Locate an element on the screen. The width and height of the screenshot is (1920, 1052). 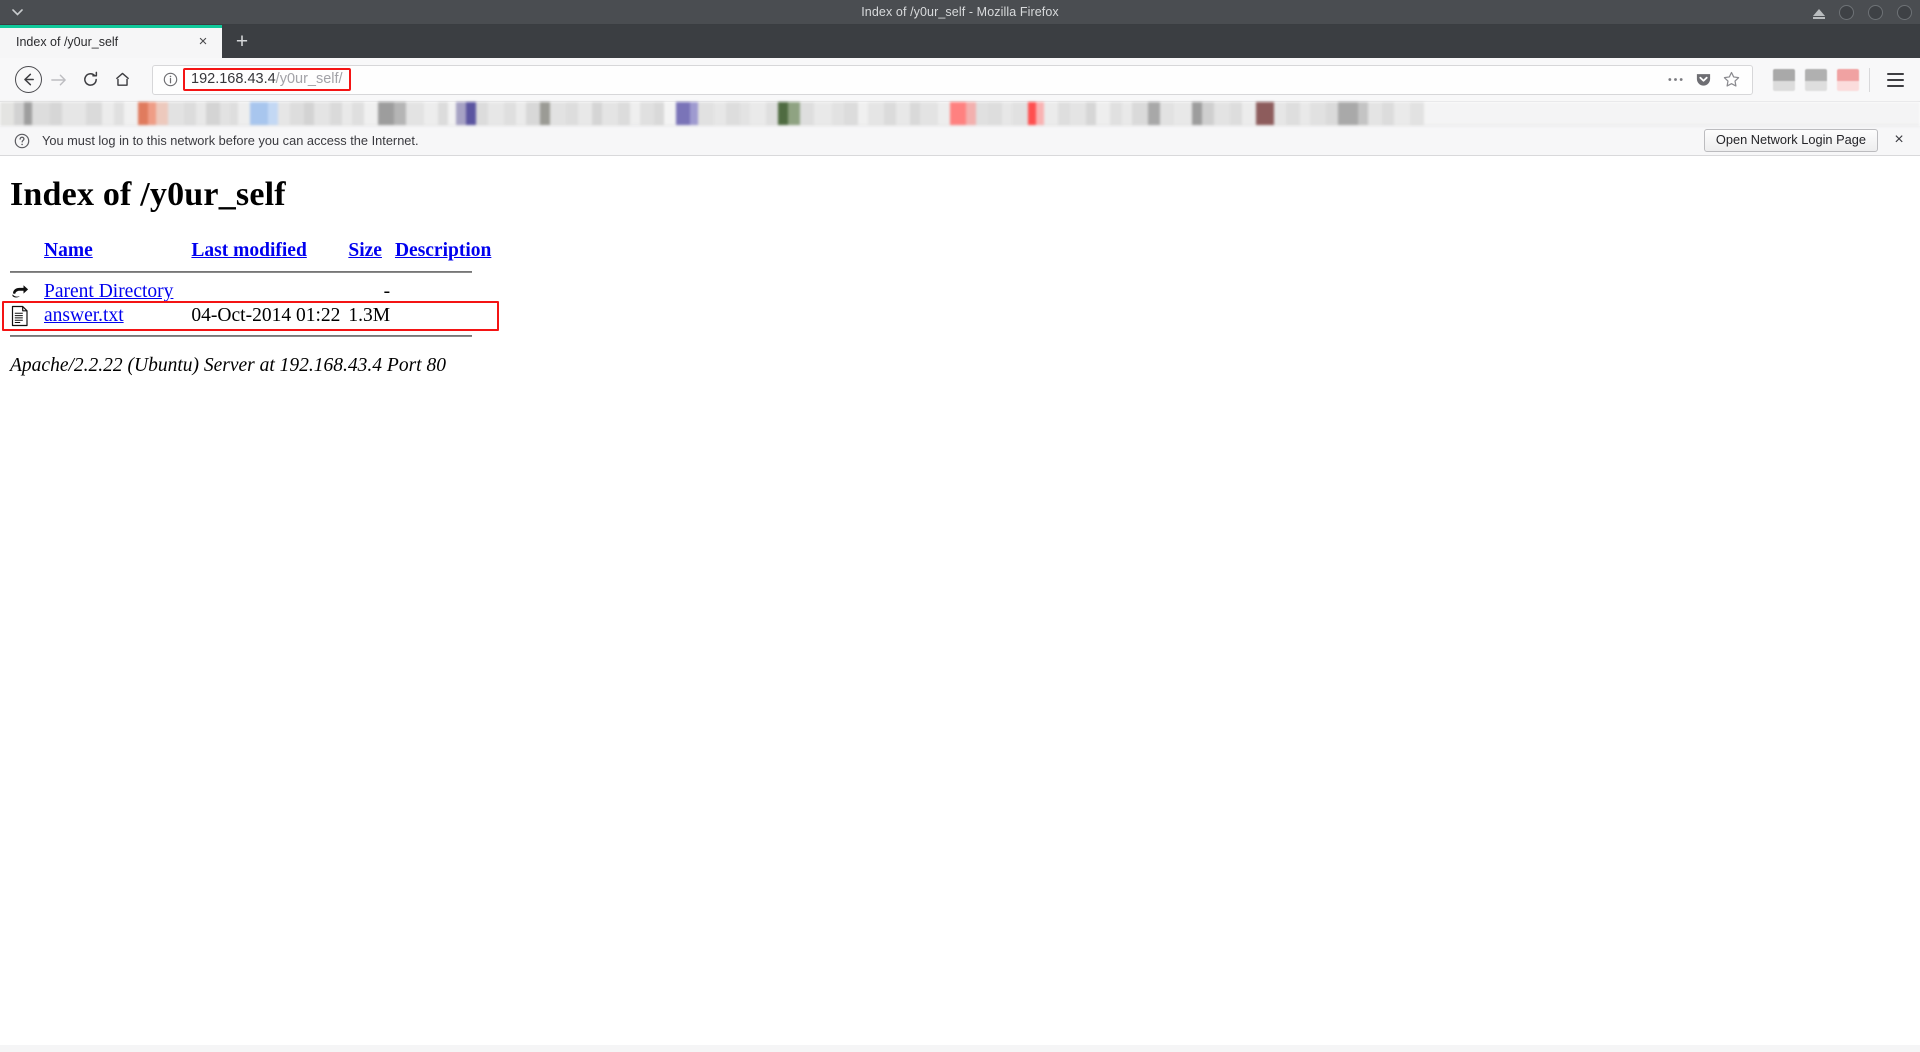
open-network-login-page-button: Open Network Login Page is located at coordinates (1790, 140).